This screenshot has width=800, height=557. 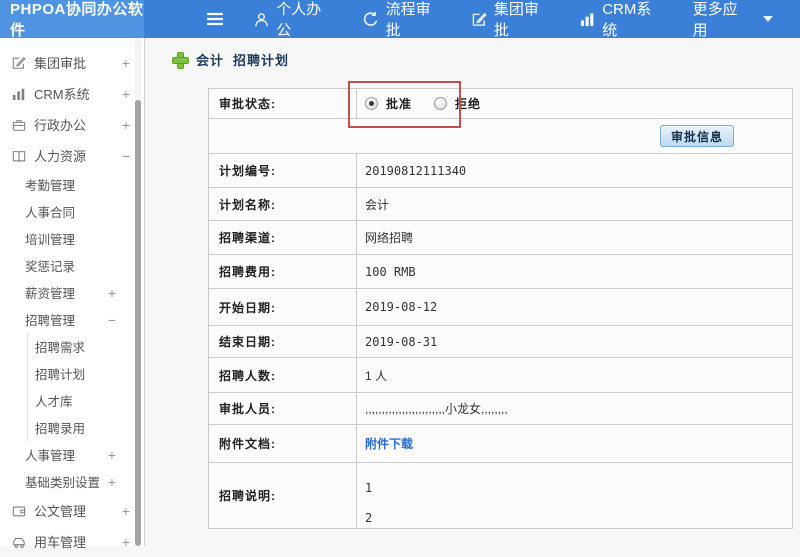 I want to click on nav-more-apps: 更多应用, so click(x=733, y=20).